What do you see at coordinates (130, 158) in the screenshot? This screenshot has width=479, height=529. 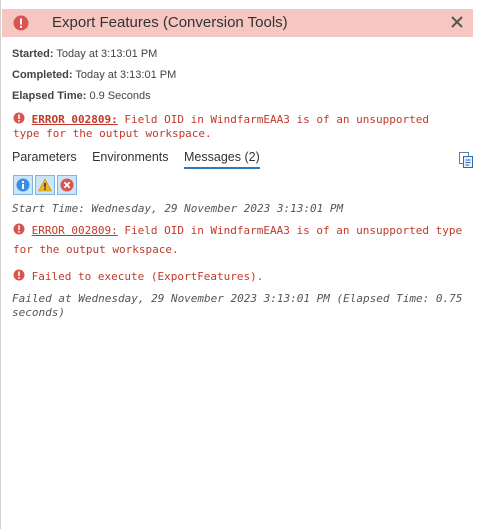 I see `tab-environments: Environments` at bounding box center [130, 158].